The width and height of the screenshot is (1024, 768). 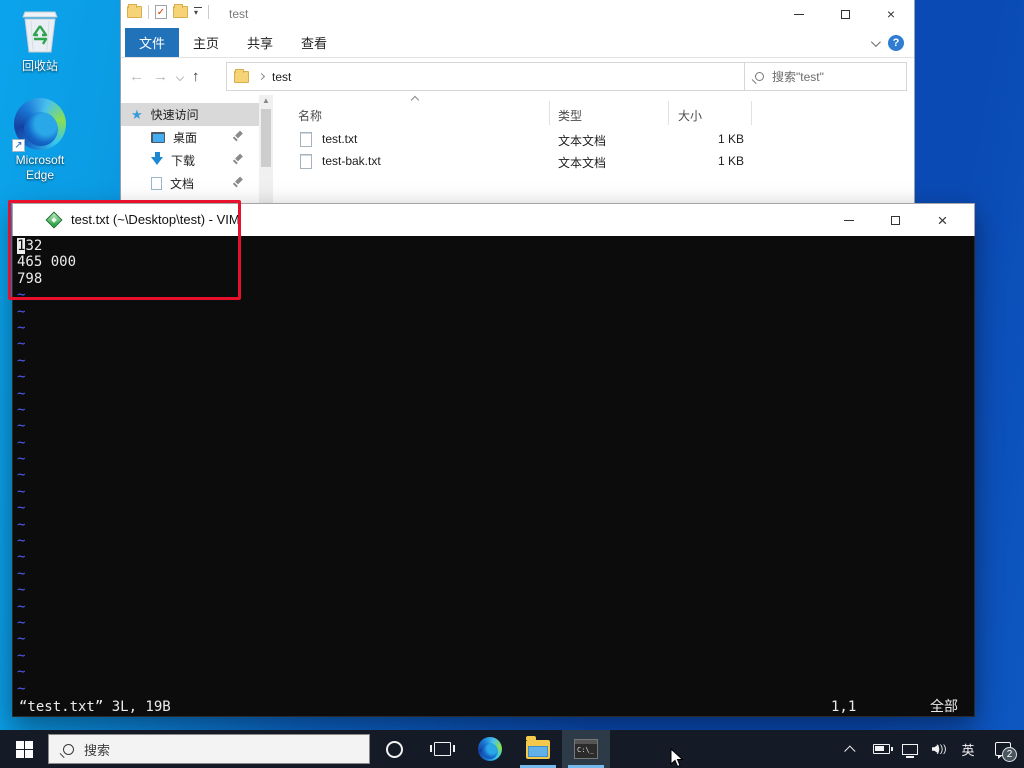 I want to click on quick-access-icon: ★, so click(x=137, y=114).